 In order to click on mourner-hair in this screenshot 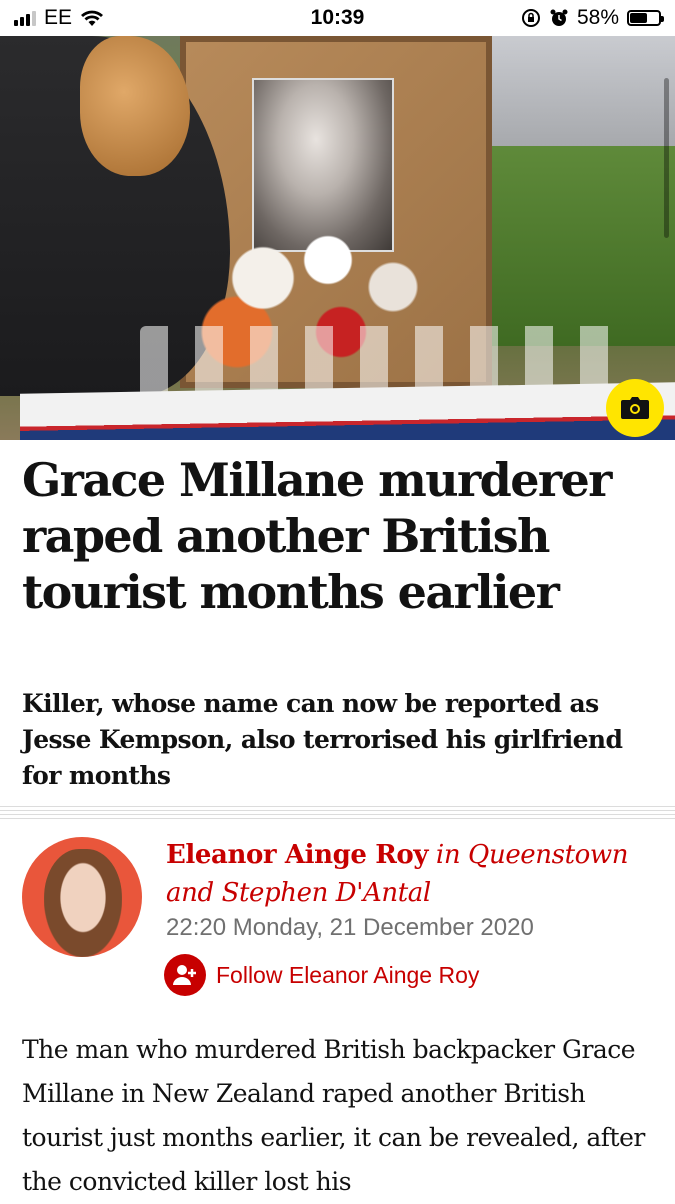, I will do `click(135, 106)`.